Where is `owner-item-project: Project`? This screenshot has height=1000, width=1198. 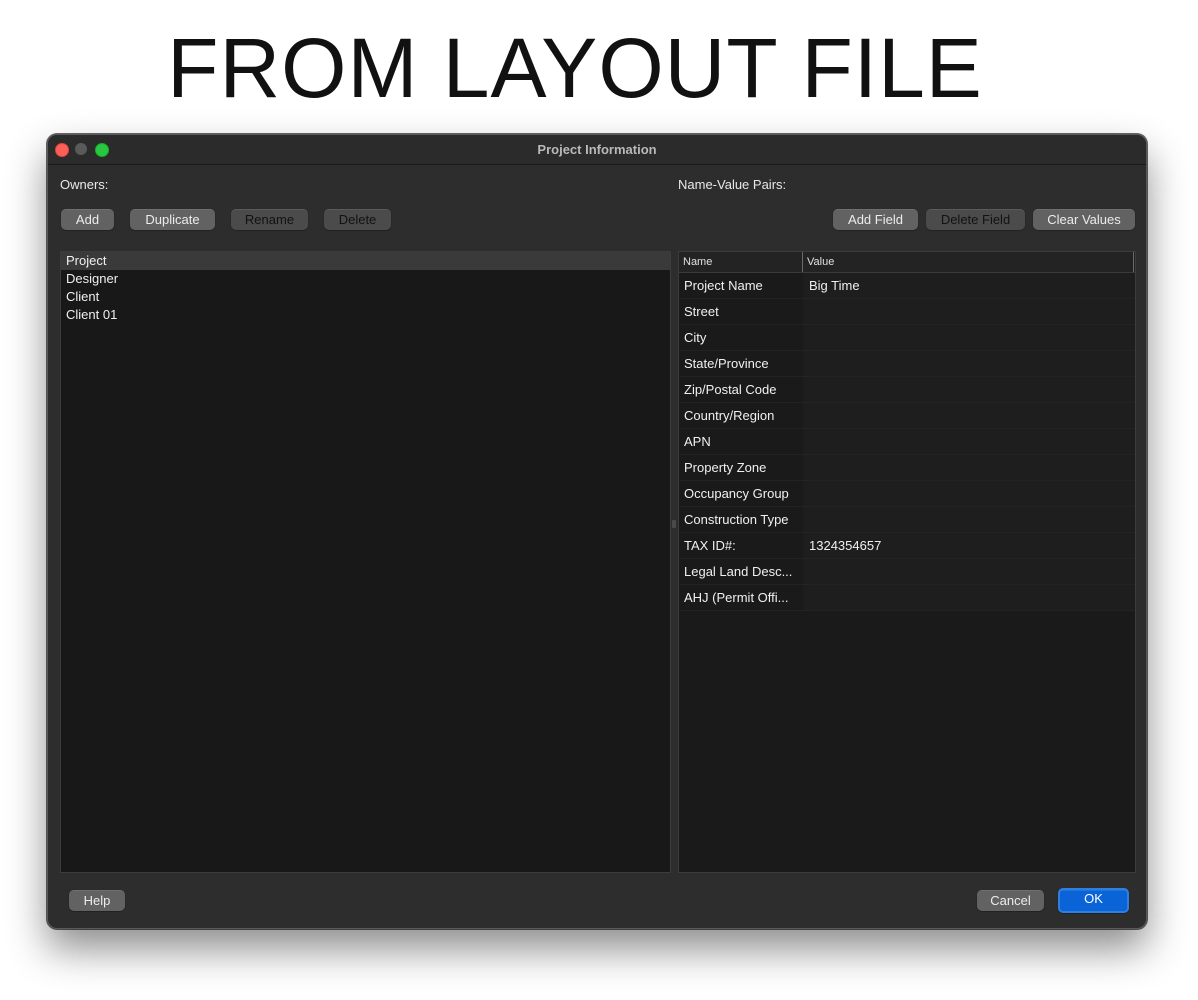 owner-item-project: Project is located at coordinates (365, 261).